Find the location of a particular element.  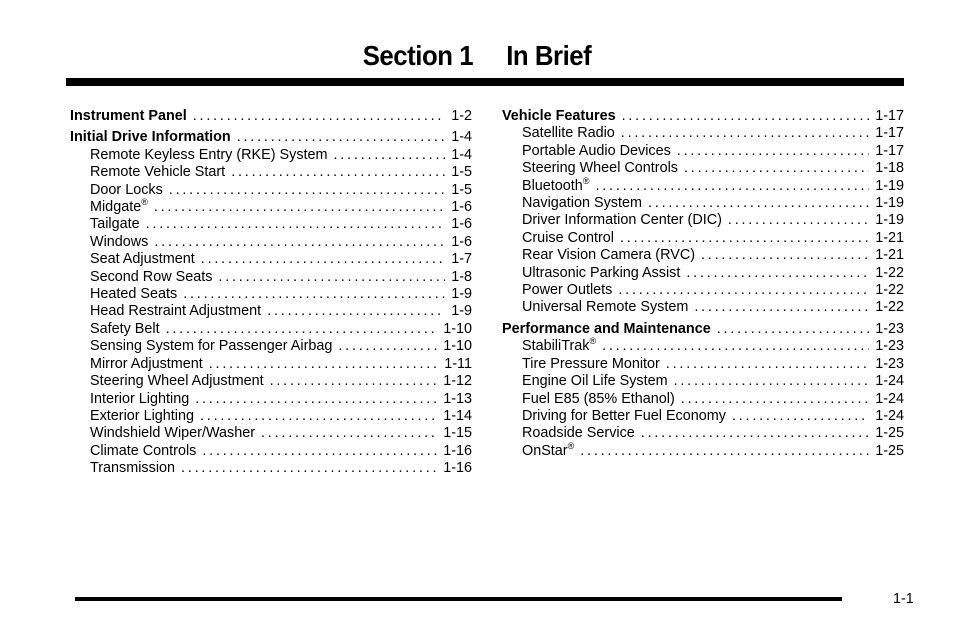

toc-entry: Heated Seats 1-9 is located at coordinates (271, 294).